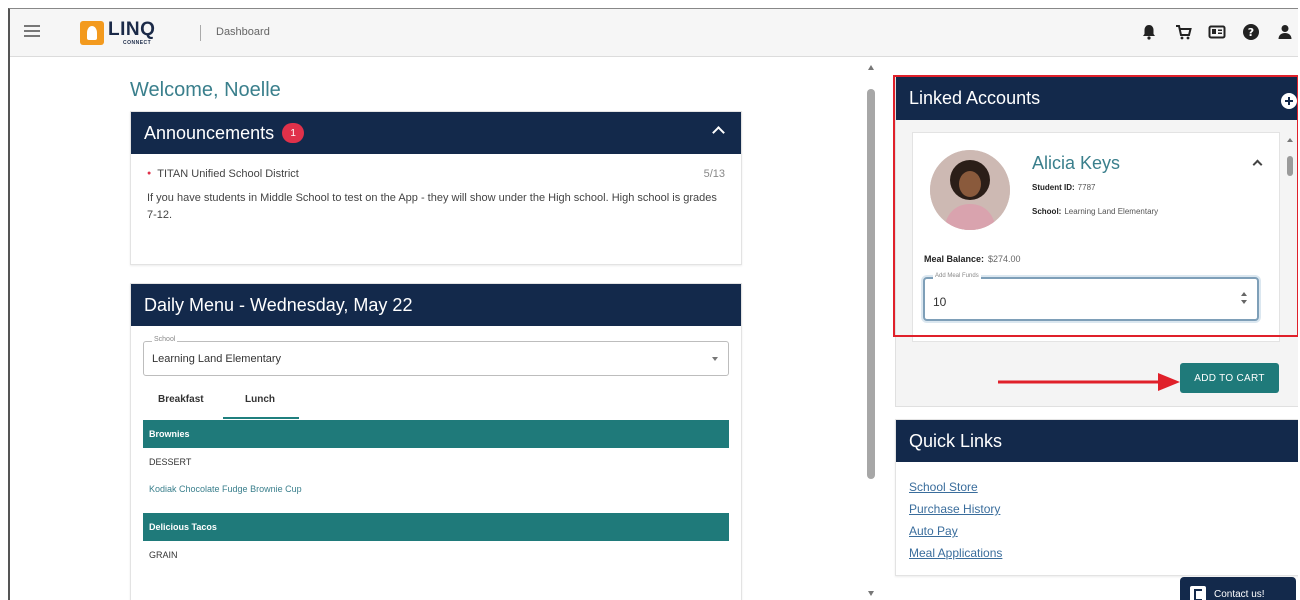 The image size is (1300, 600). What do you see at coordinates (1290, 236) in the screenshot?
I see `student-list-scrollbar` at bounding box center [1290, 236].